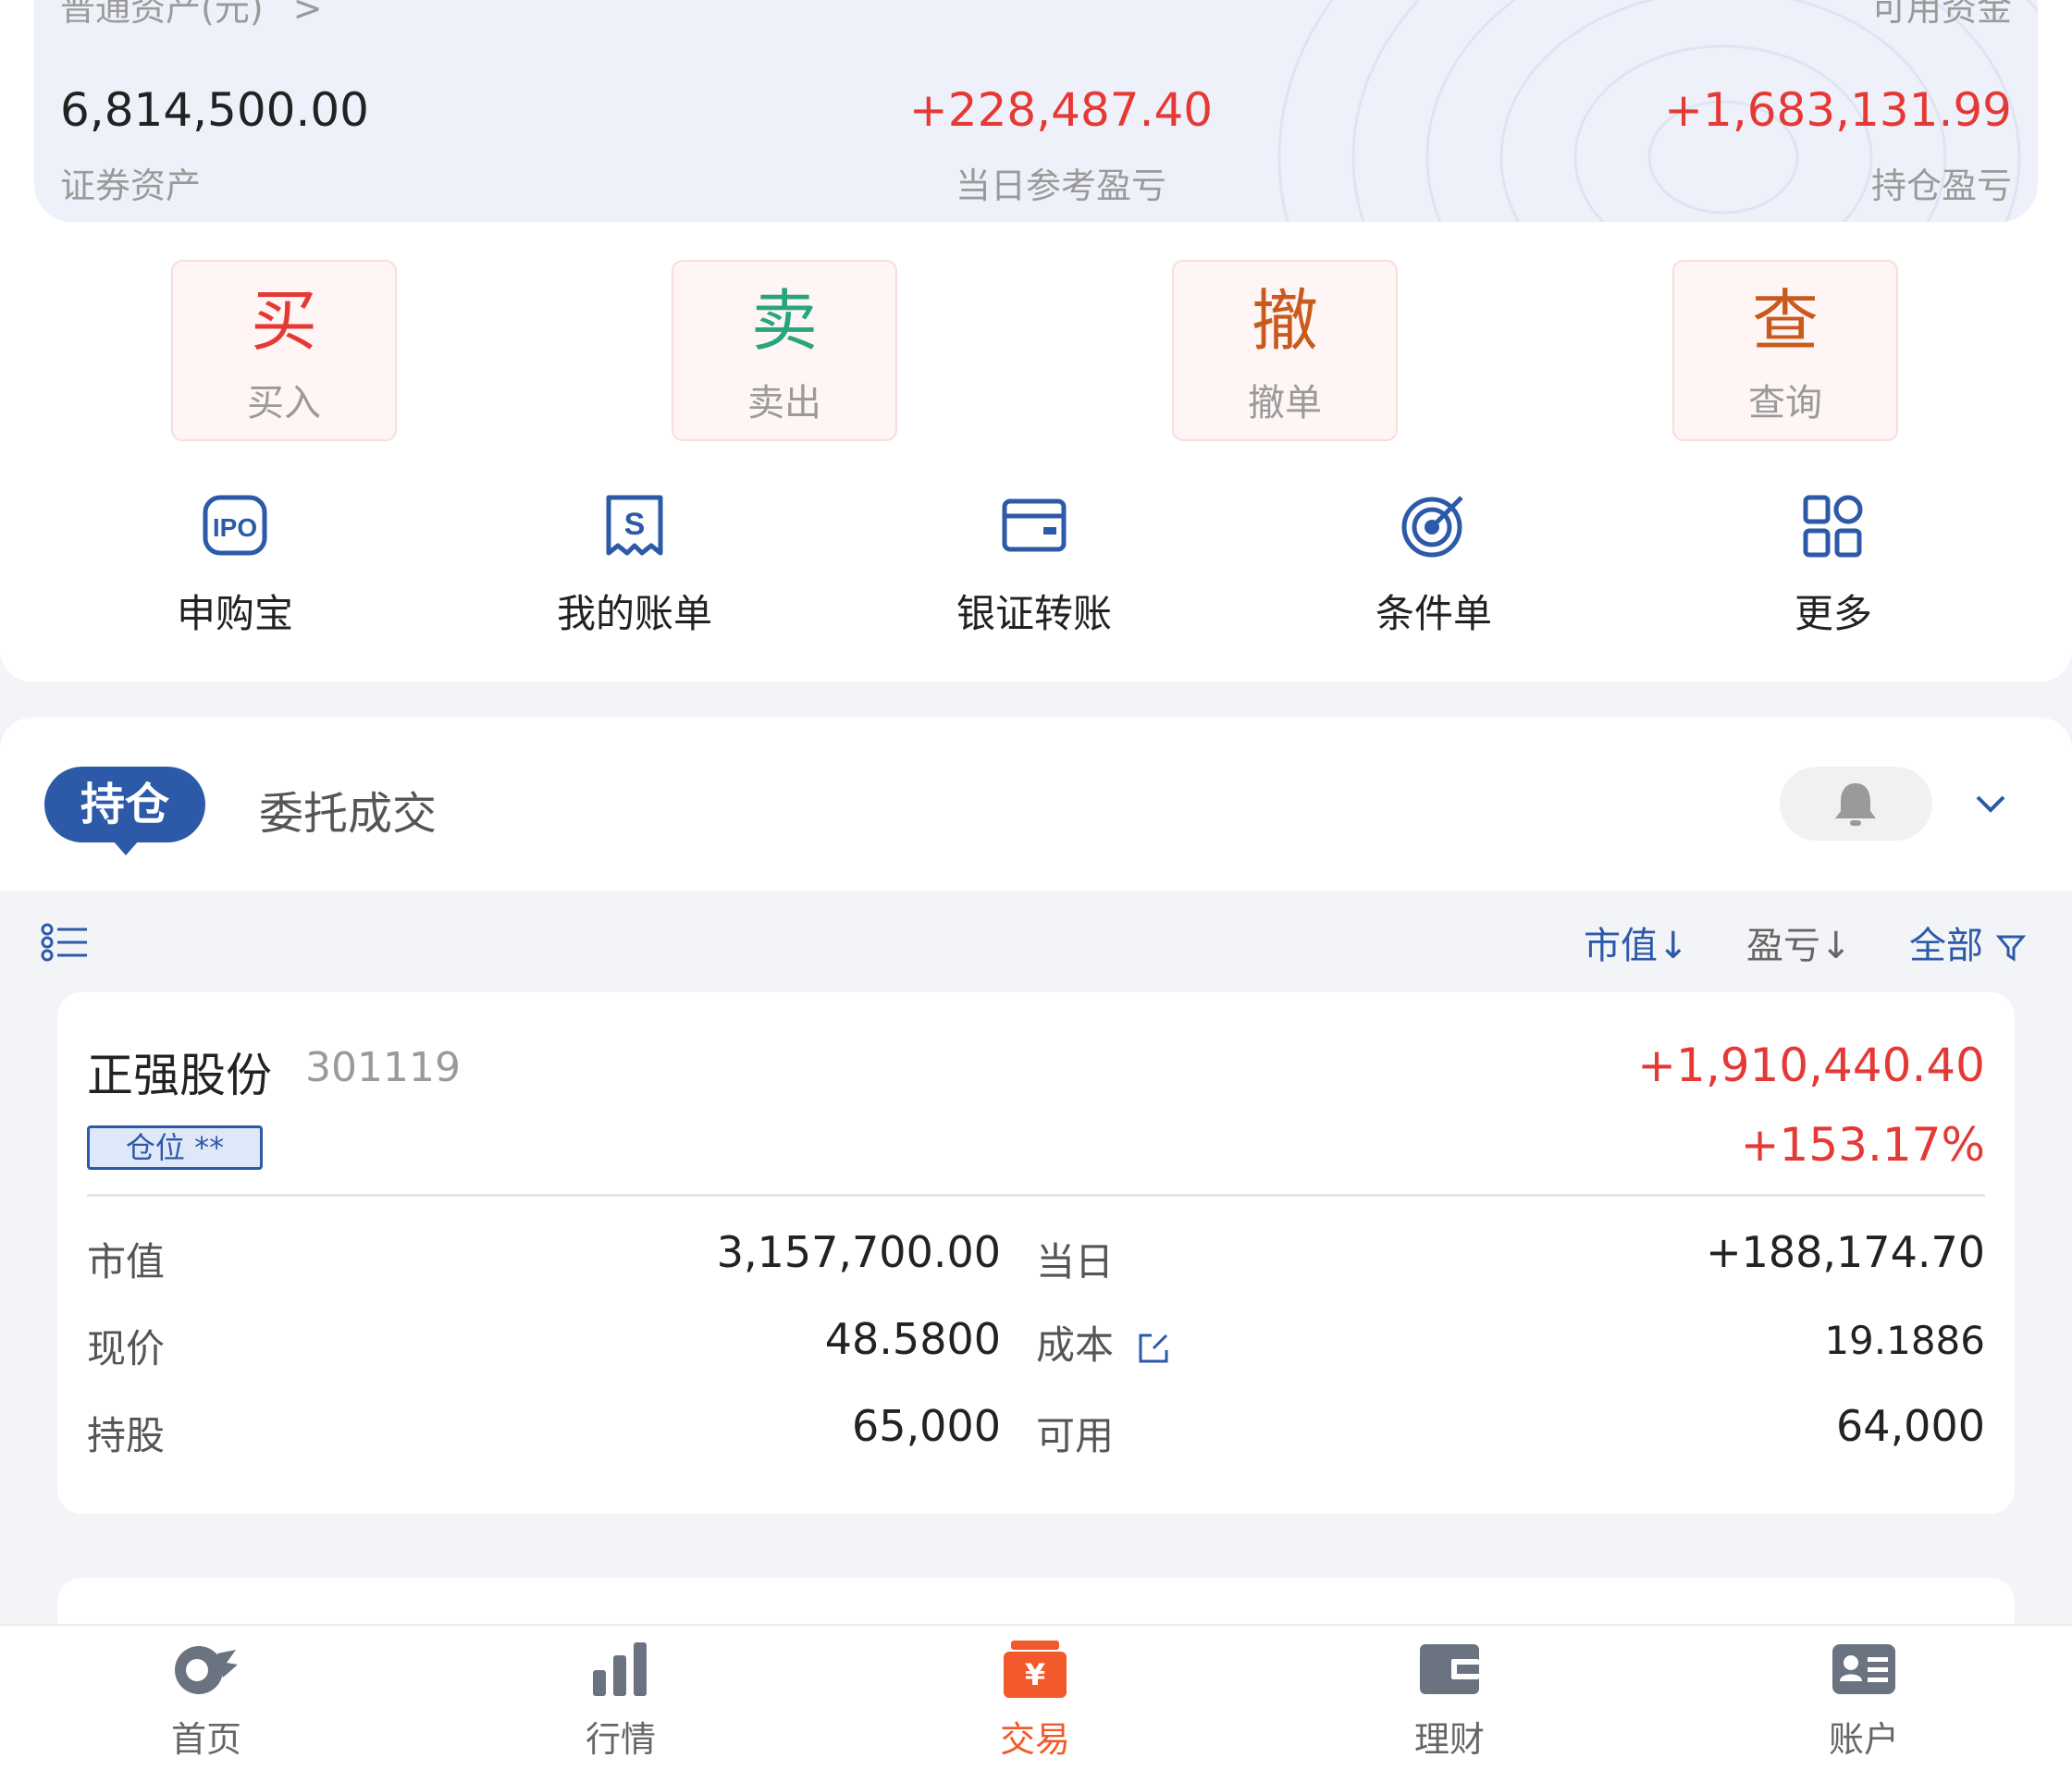 The height and width of the screenshot is (1770, 2072). Describe the element at coordinates (1075, 1345) in the screenshot. I see `cost-label-text: 成本` at that location.